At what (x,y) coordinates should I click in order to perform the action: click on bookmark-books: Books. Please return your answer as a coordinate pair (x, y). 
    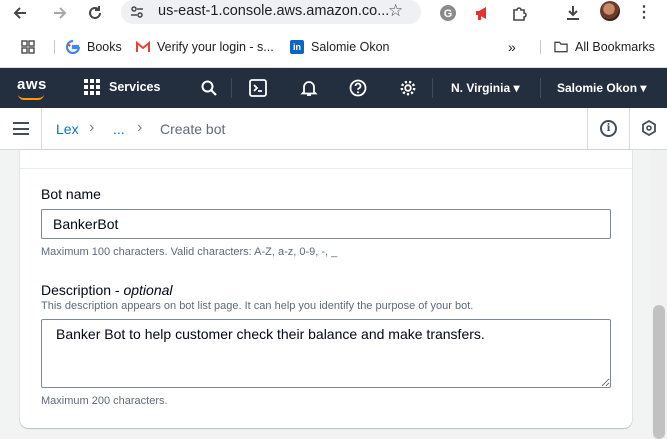
    Looking at the image, I should click on (94, 47).